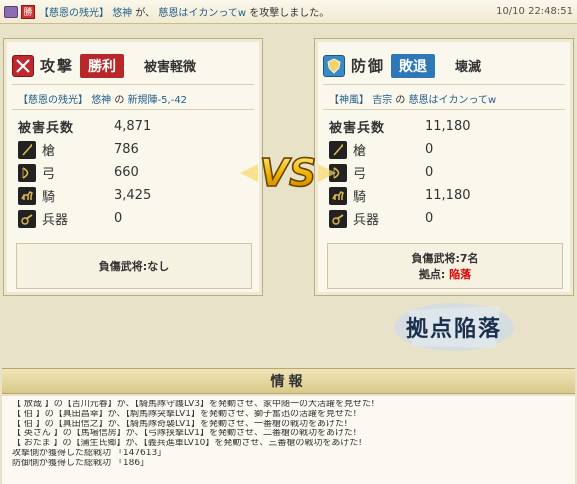 This screenshot has width=577, height=484. I want to click on attack-bow-row: 弓 660, so click(134, 172).